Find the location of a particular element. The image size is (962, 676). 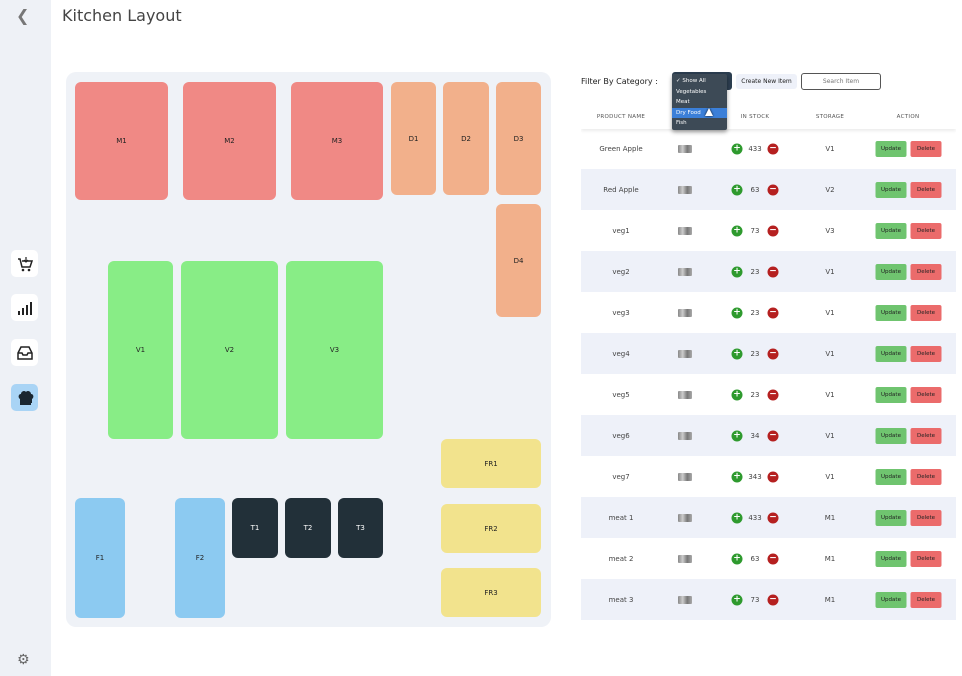

product-name: veg1 is located at coordinates (621, 230).